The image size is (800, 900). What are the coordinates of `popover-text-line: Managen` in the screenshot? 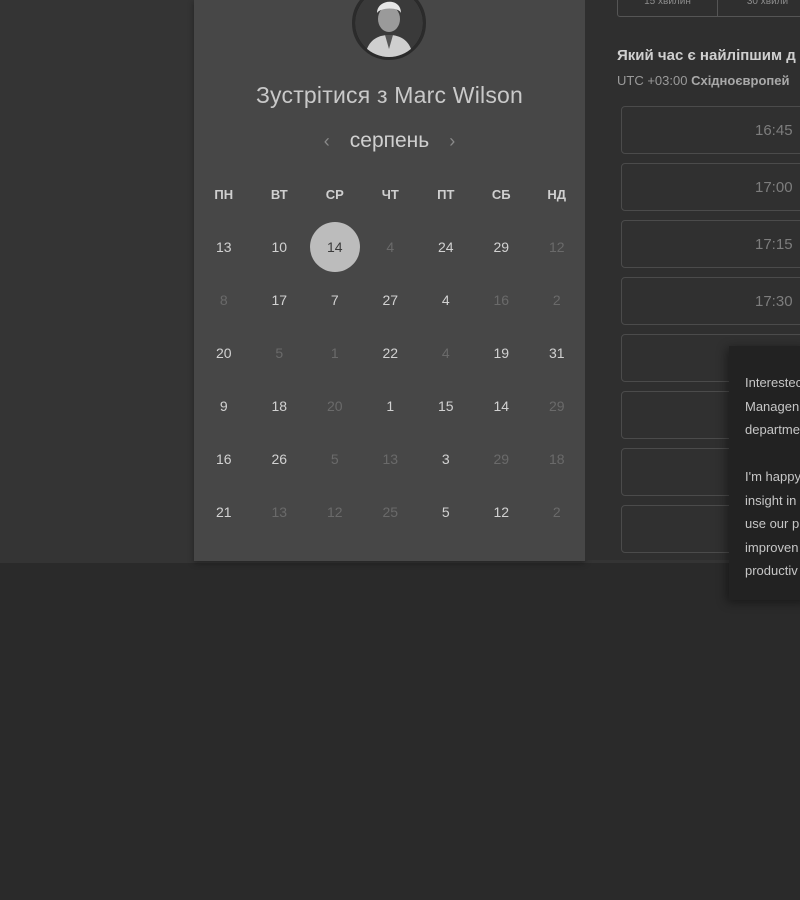 It's located at (772, 406).